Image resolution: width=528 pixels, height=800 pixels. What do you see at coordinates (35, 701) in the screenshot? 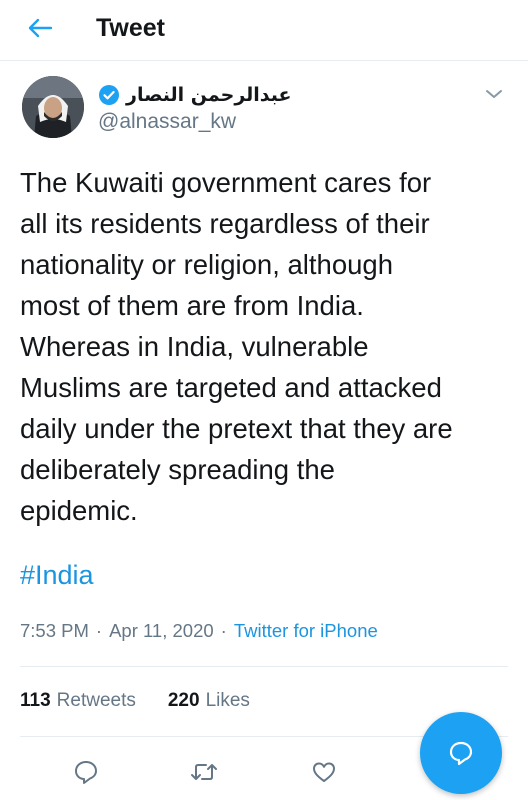
I see `retweets-count: 113` at bounding box center [35, 701].